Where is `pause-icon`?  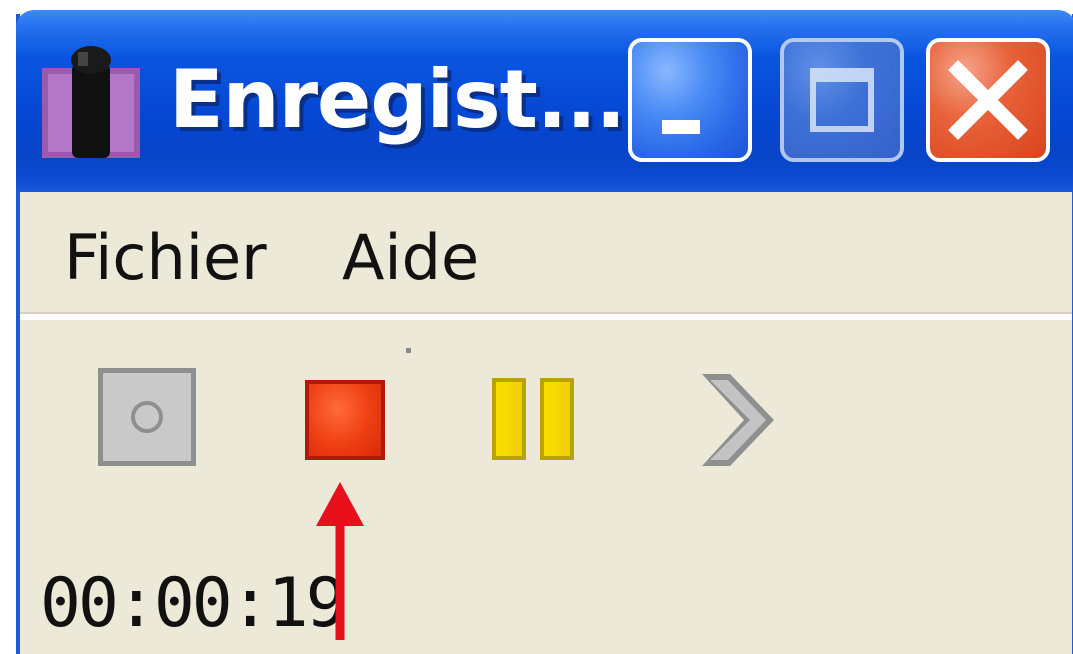 pause-icon is located at coordinates (509, 419).